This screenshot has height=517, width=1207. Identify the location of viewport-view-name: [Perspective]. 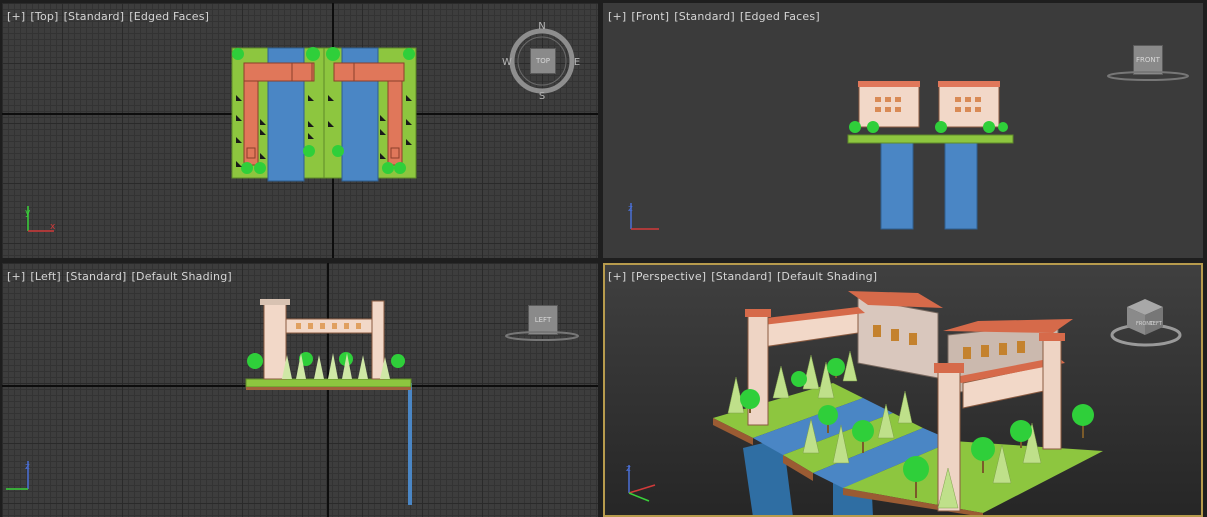
(668, 276).